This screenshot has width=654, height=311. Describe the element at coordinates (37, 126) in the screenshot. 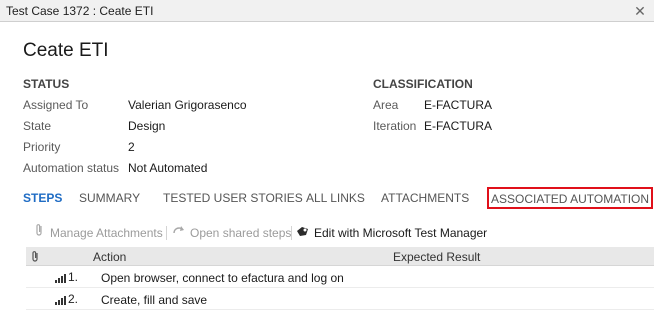

I see `state-label: State` at that location.